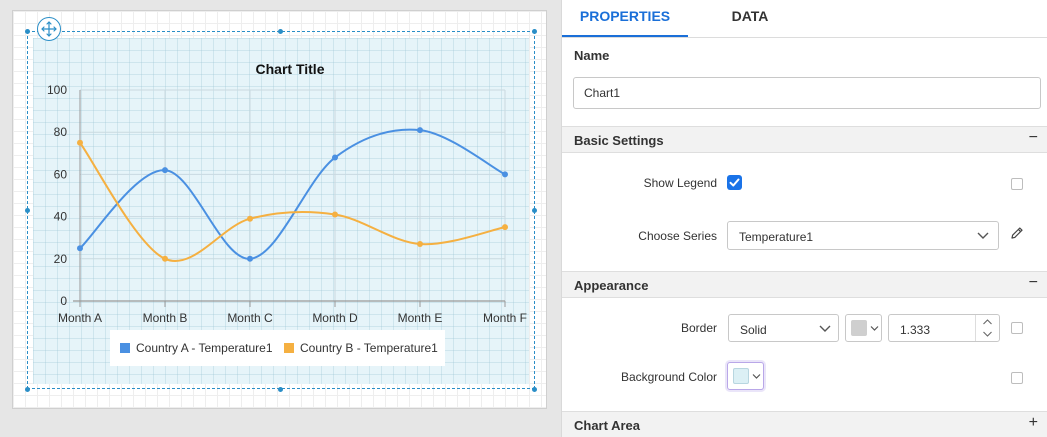 The height and width of the screenshot is (437, 1047). I want to click on legend-label: Country B - Temperature1, so click(369, 348).